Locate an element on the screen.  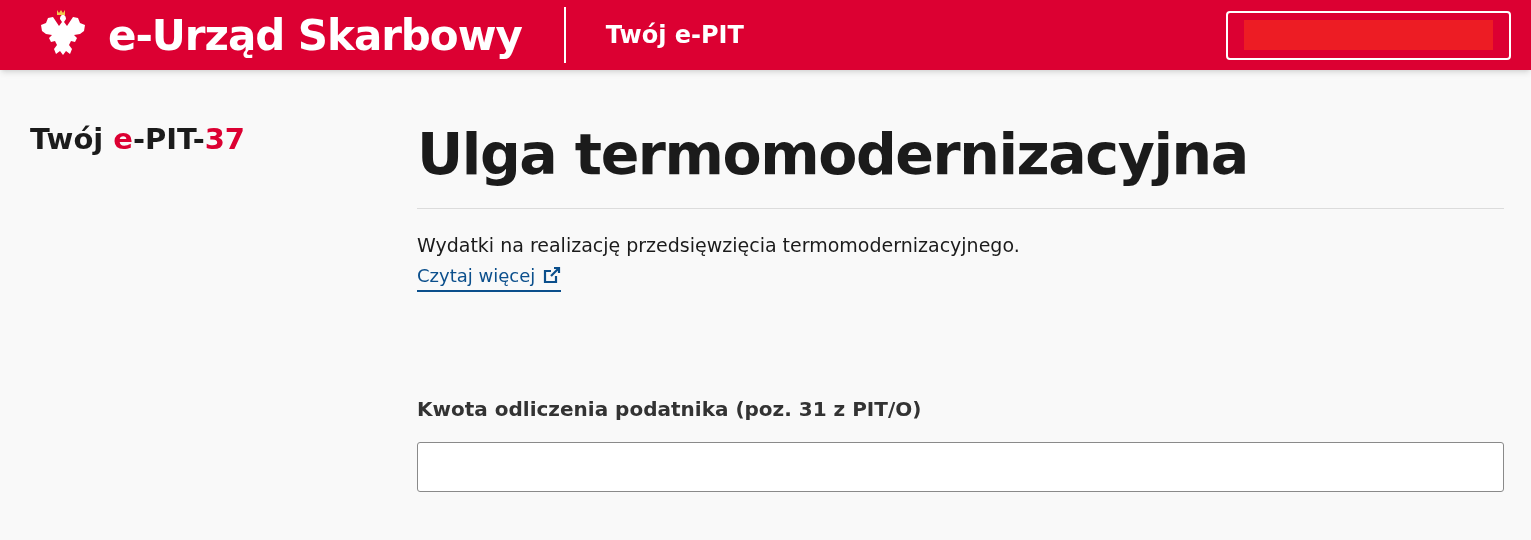
form-title: Twój e-PIT-37 is located at coordinates (138, 139).